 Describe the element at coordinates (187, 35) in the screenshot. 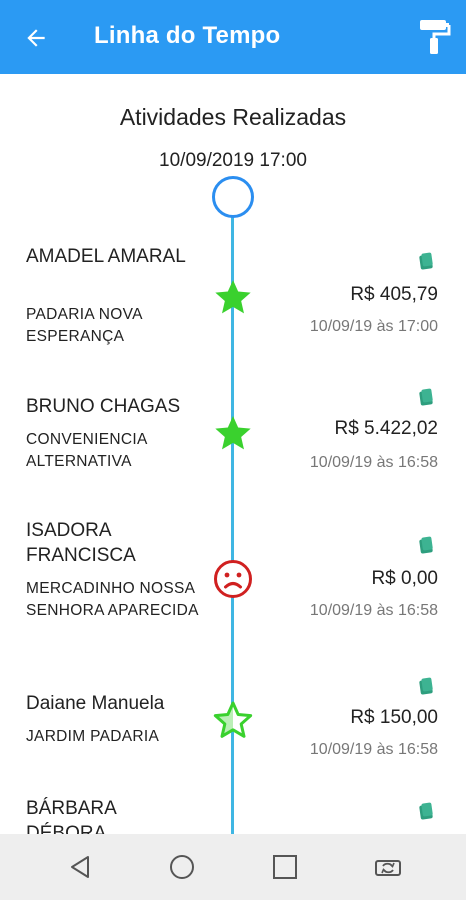

I see `page-title: Linha do Tempo` at that location.